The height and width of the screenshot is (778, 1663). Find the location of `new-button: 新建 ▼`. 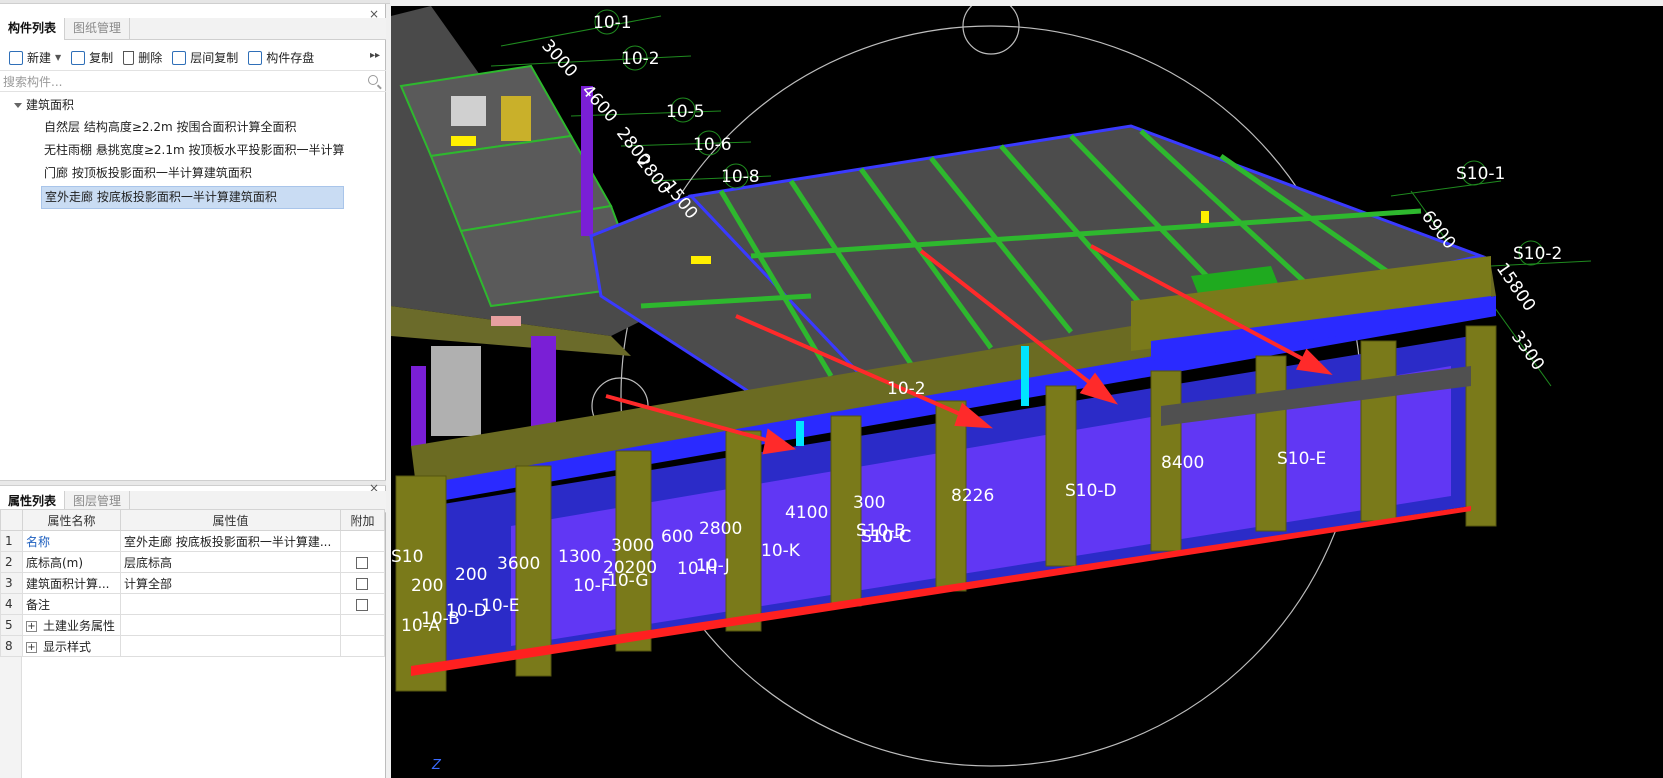

new-button: 新建 ▼ is located at coordinates (35, 58).